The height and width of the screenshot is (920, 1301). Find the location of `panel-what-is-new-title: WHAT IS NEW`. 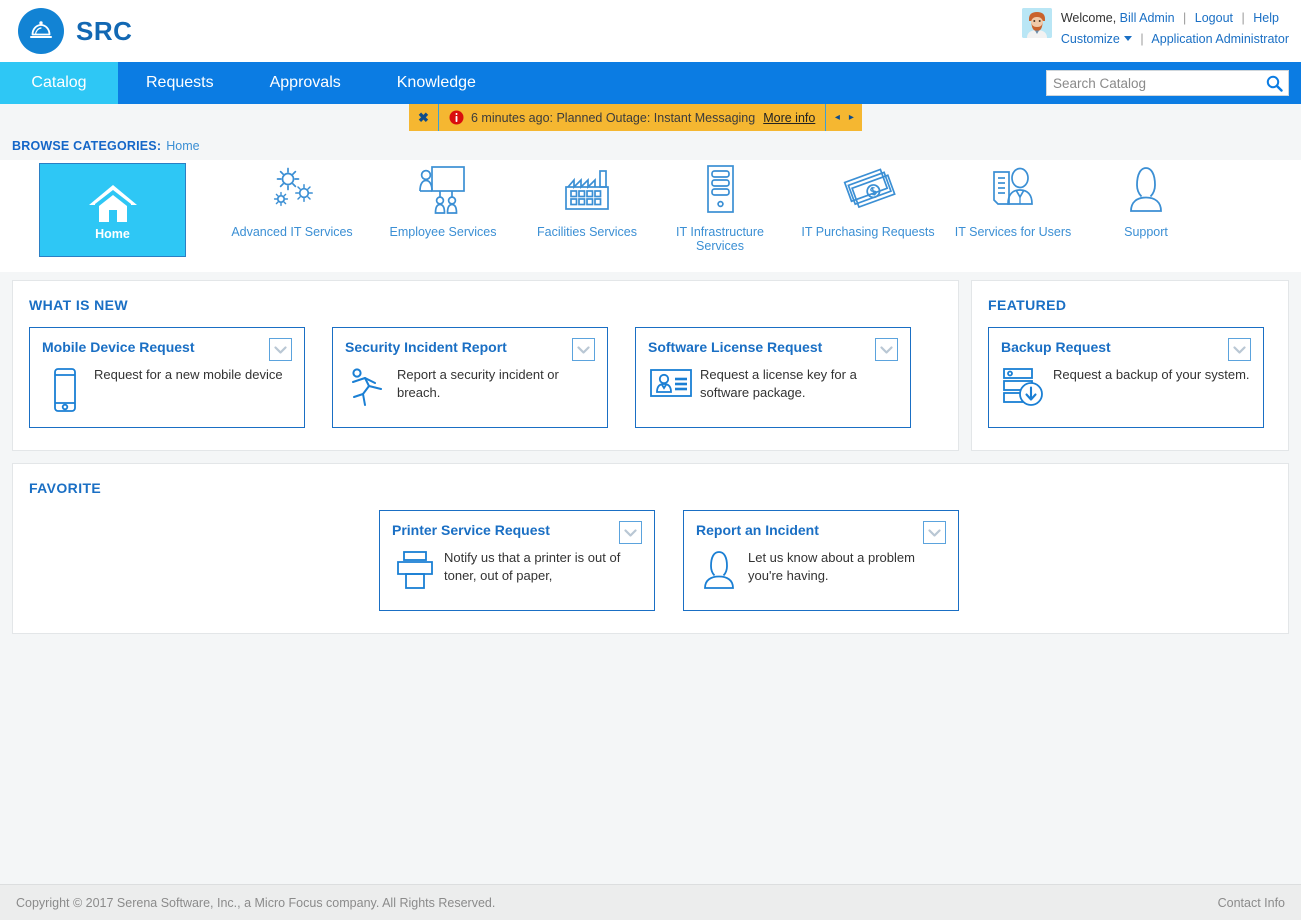

panel-what-is-new-title: WHAT IS NEW is located at coordinates (79, 305).